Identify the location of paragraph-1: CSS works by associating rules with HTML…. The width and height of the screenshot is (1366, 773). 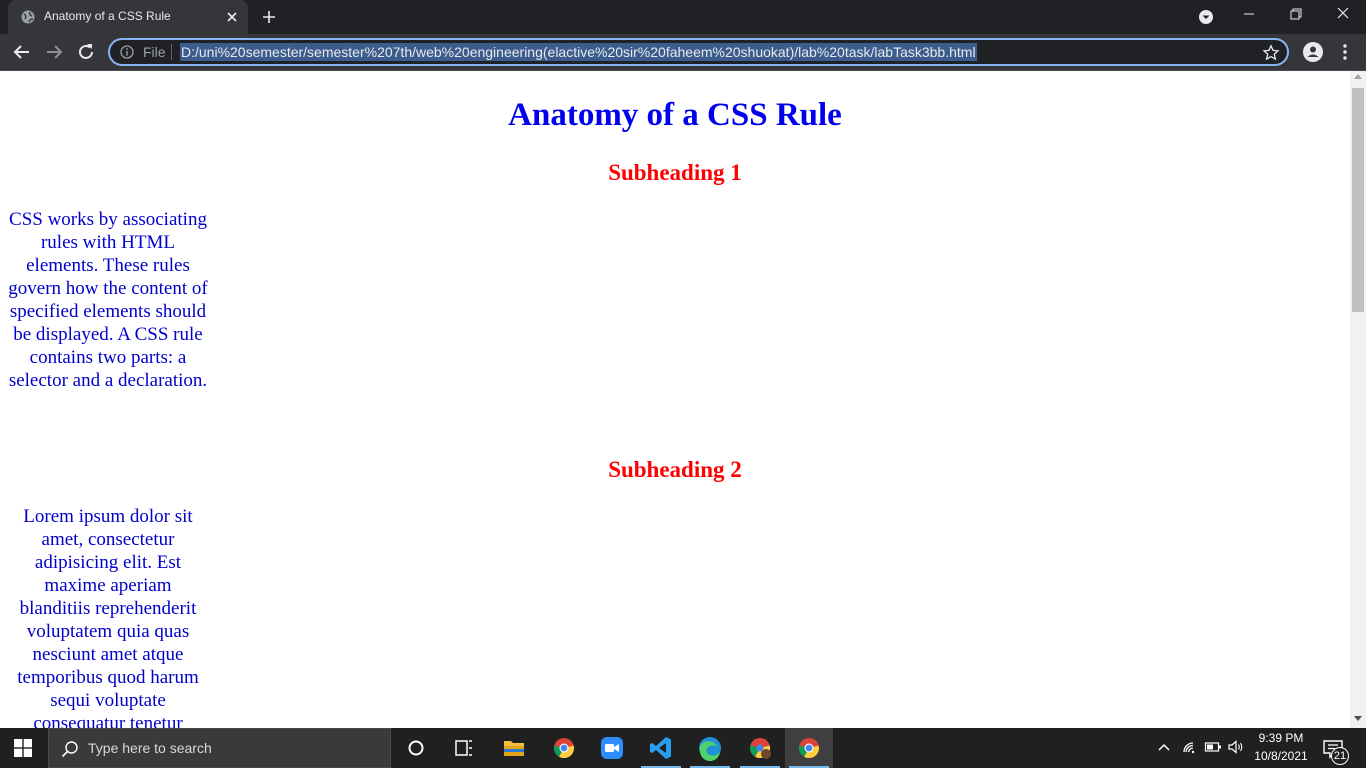
(108, 300).